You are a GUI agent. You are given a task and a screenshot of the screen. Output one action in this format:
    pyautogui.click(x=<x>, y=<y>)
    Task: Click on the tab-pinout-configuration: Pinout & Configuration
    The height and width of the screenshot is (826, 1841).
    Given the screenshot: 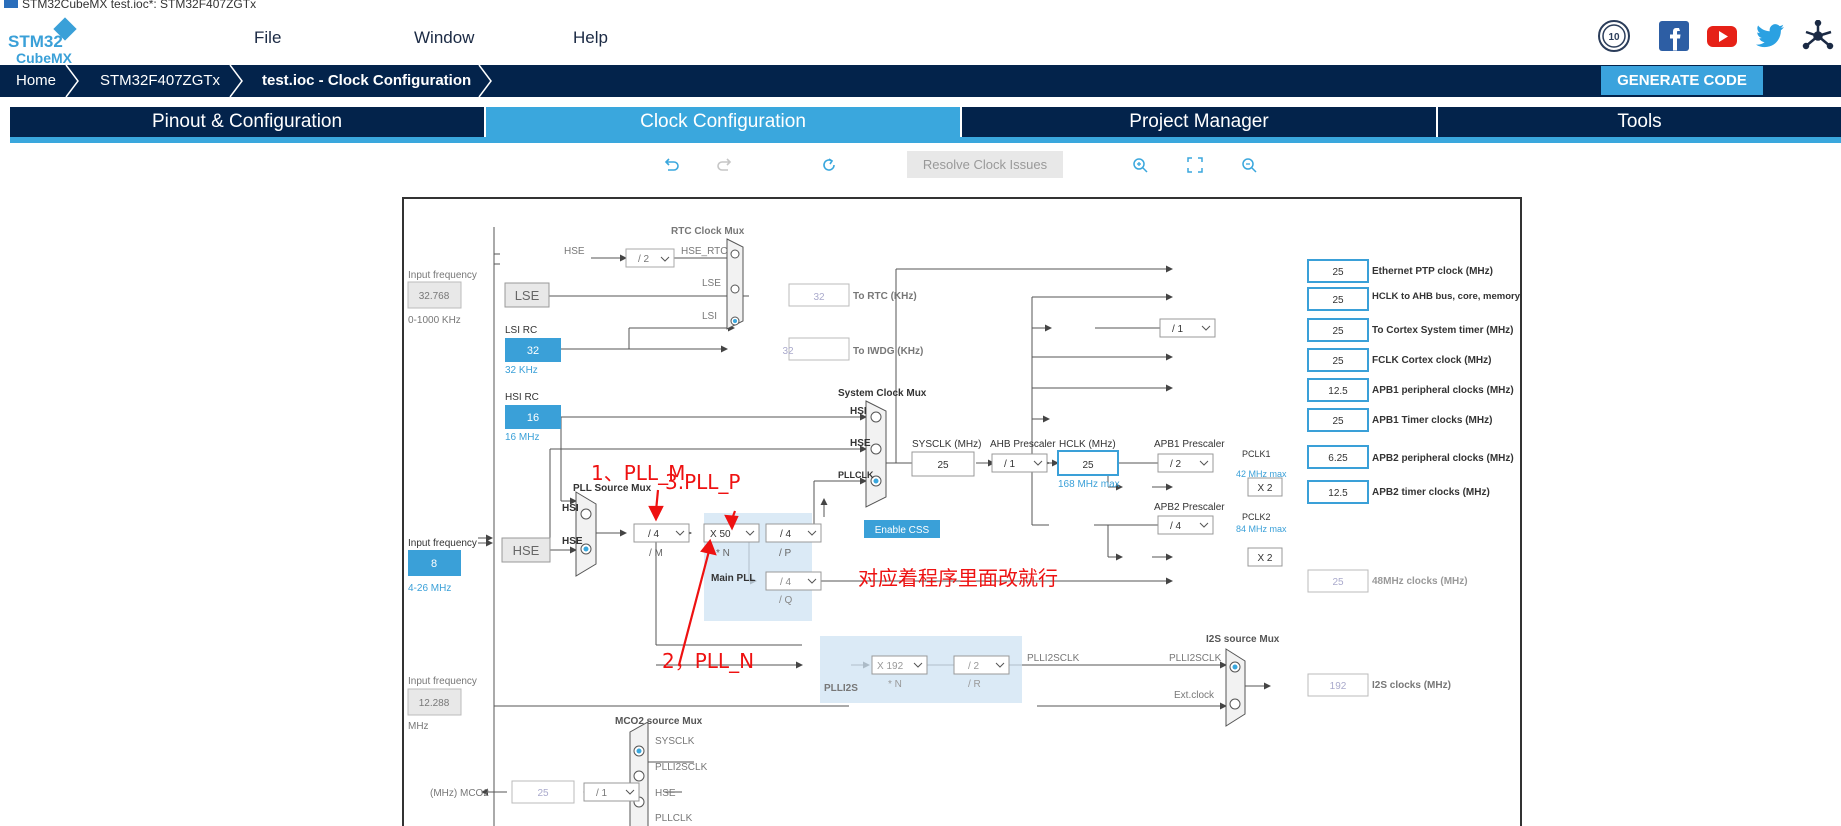 What is the action you would take?
    pyautogui.click(x=247, y=122)
    